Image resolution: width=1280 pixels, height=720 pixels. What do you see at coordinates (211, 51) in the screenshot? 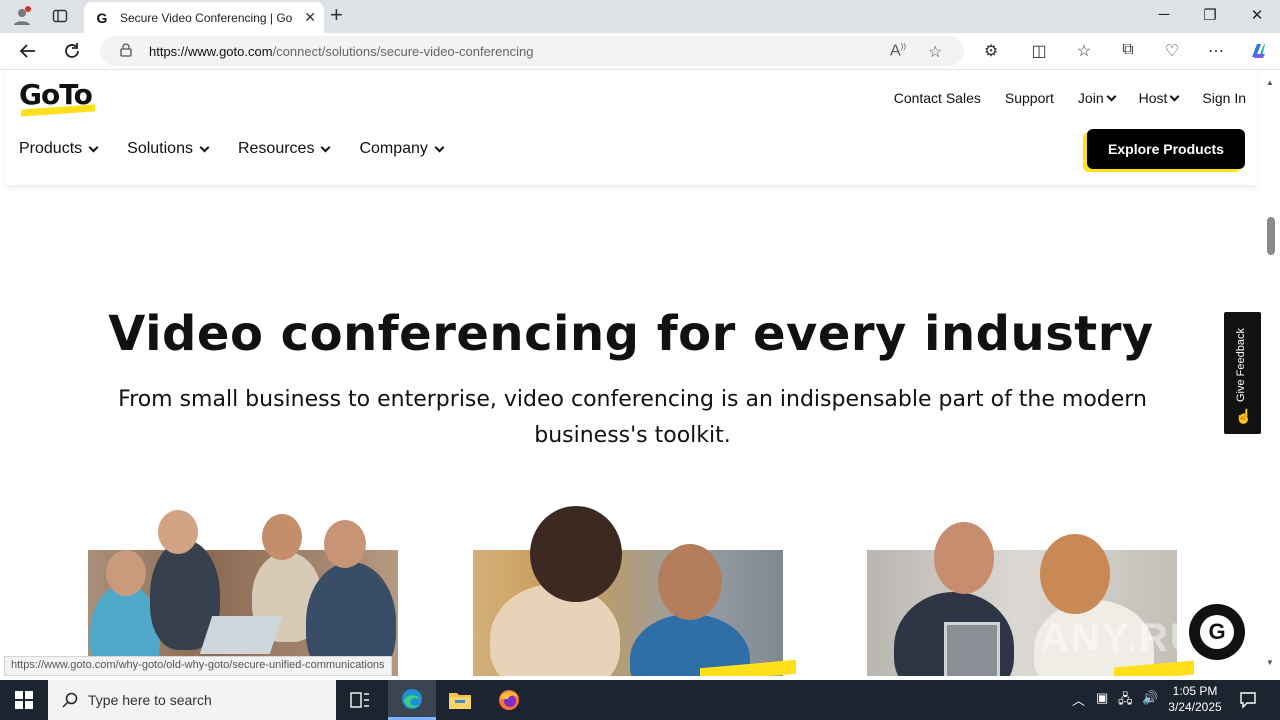
I see `url-host: https://www.goto.com` at bounding box center [211, 51].